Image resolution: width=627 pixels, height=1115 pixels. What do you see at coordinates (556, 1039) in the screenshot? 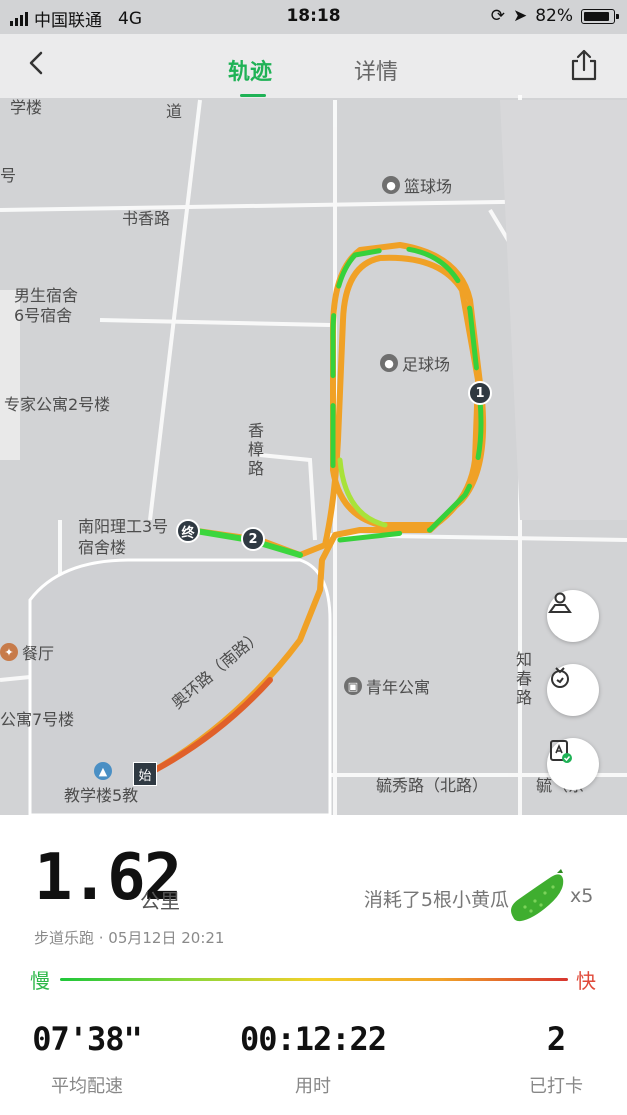
I see `checkins-value: 2` at bounding box center [556, 1039].